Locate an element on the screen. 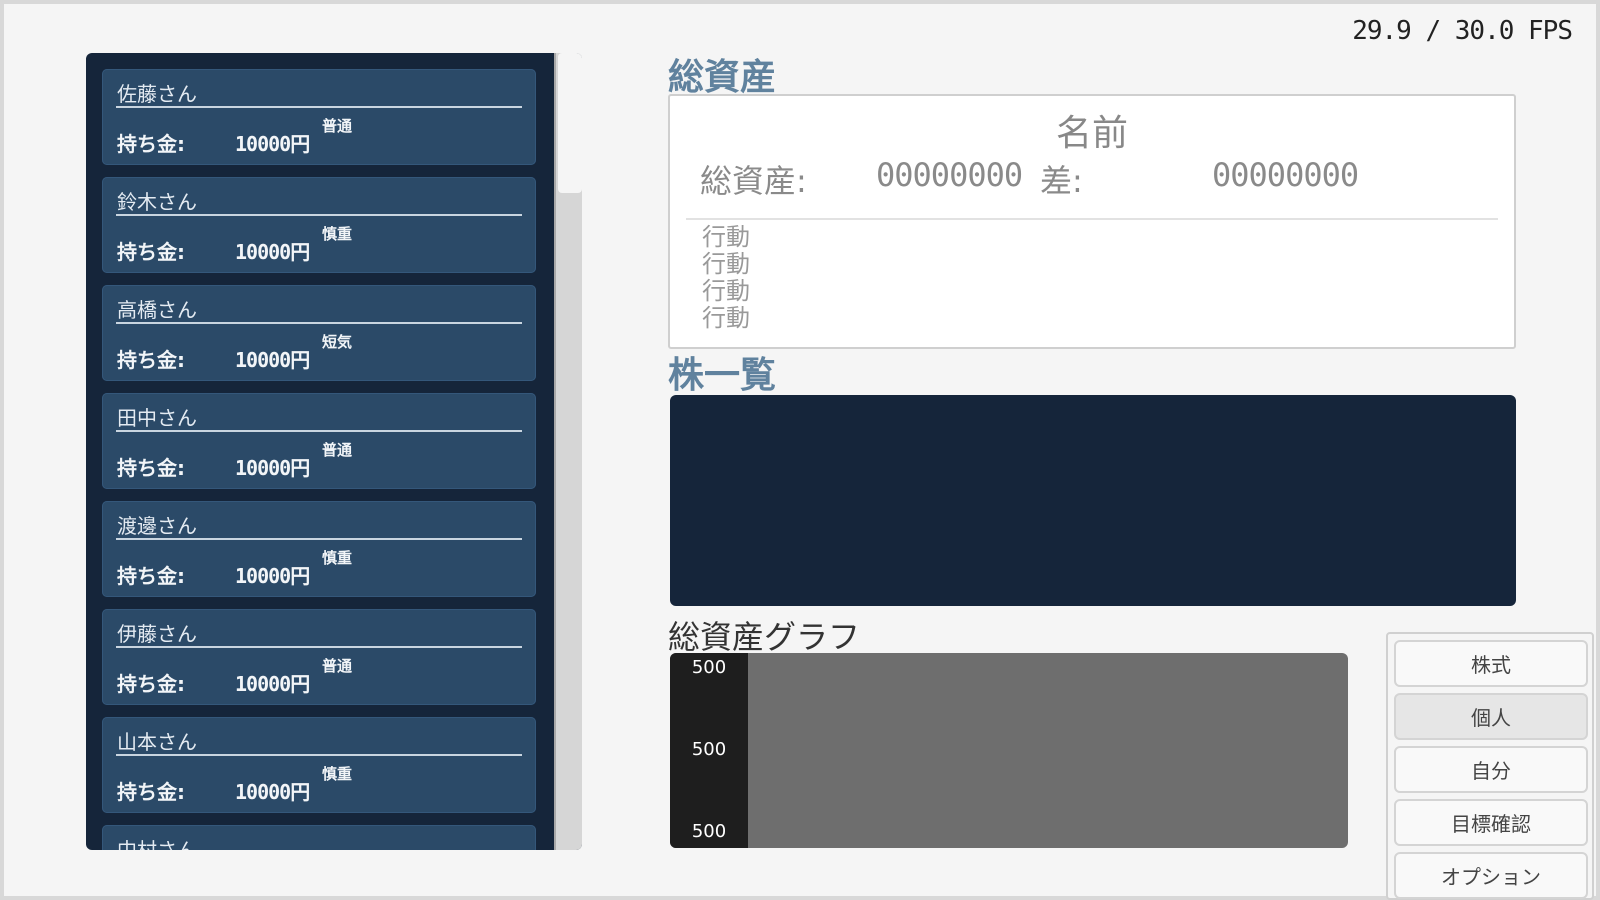 This screenshot has height=900, width=1600. person-card: 中村さん is located at coordinates (319, 837).